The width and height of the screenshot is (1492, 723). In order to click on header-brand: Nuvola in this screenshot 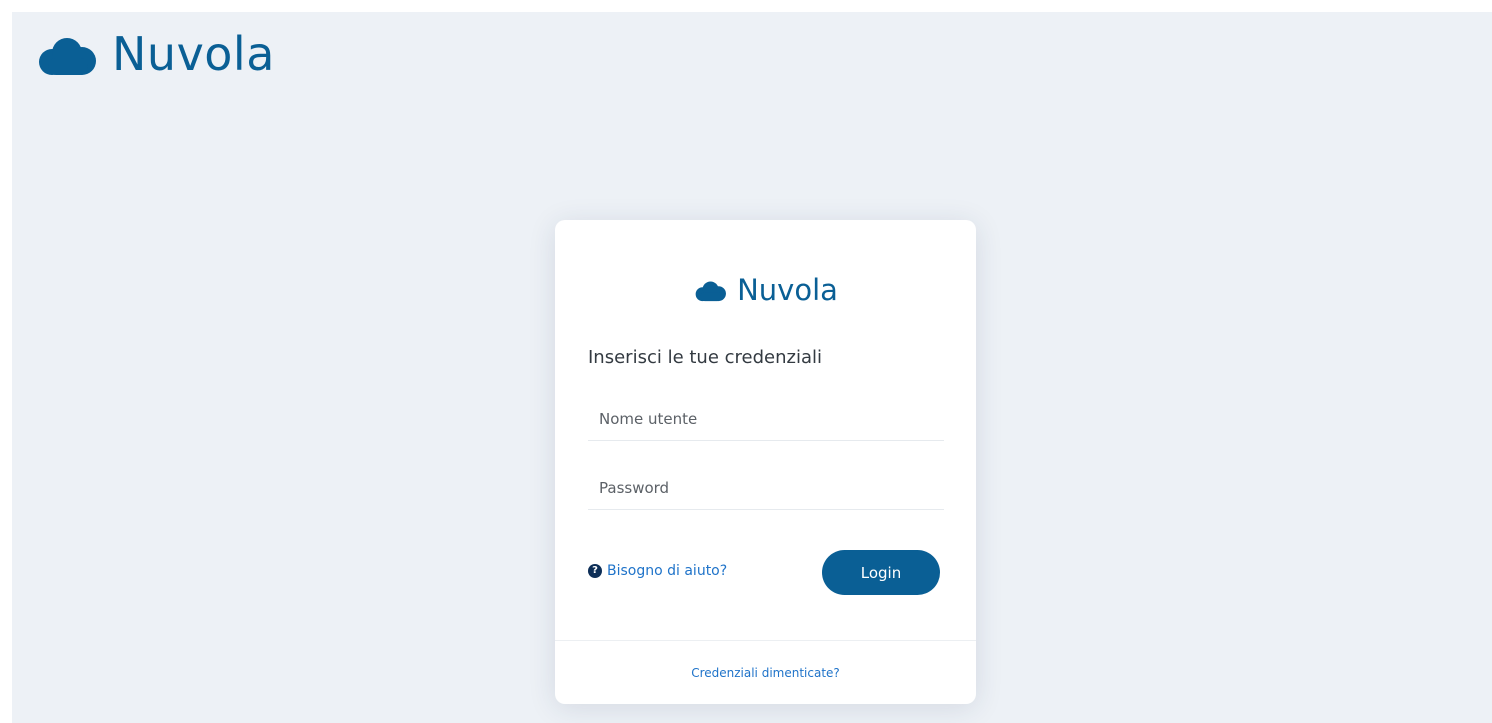, I will do `click(154, 54)`.